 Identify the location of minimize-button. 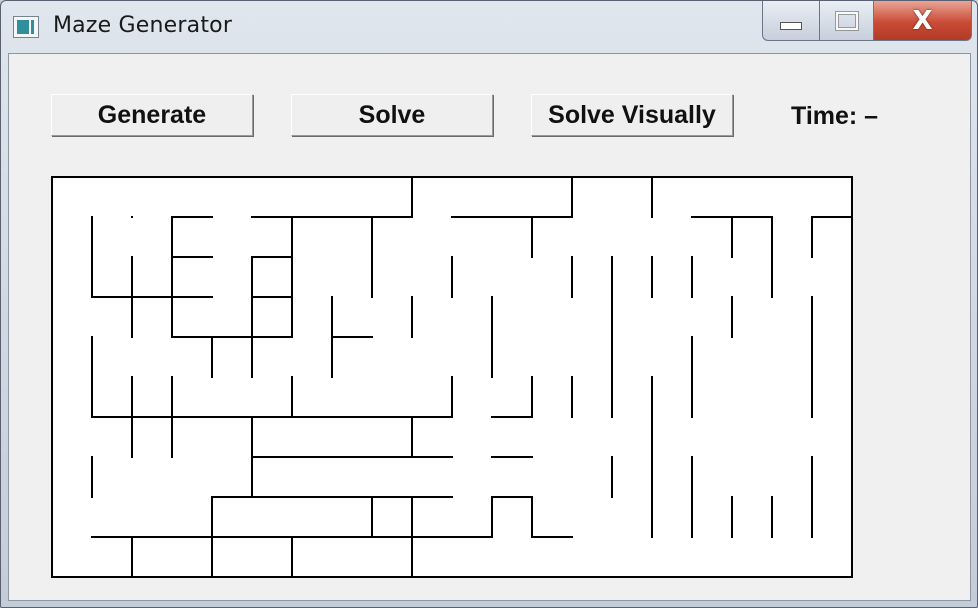
(791, 21).